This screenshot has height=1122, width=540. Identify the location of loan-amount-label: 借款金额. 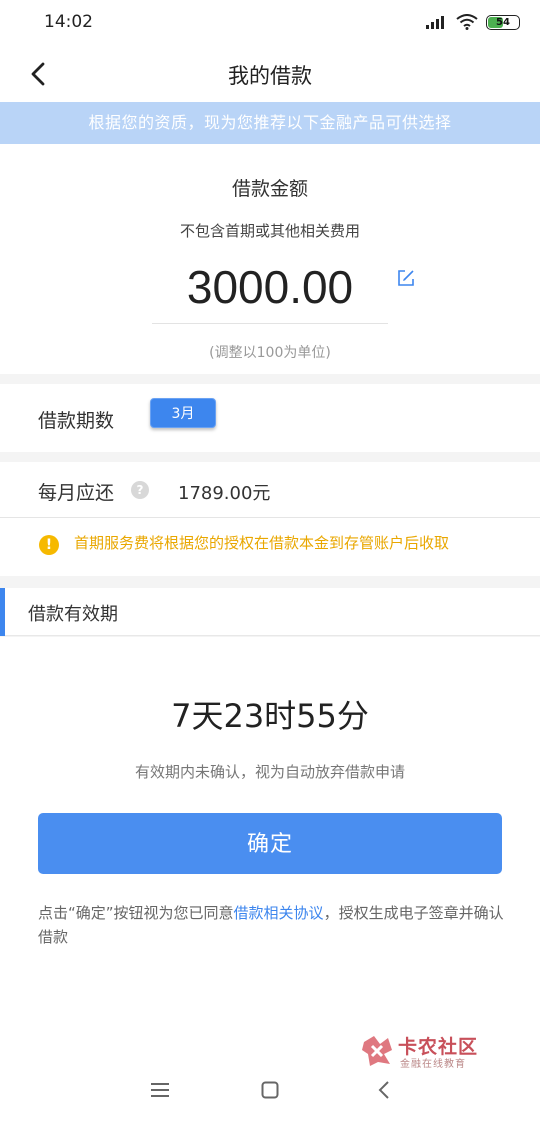
(269, 189).